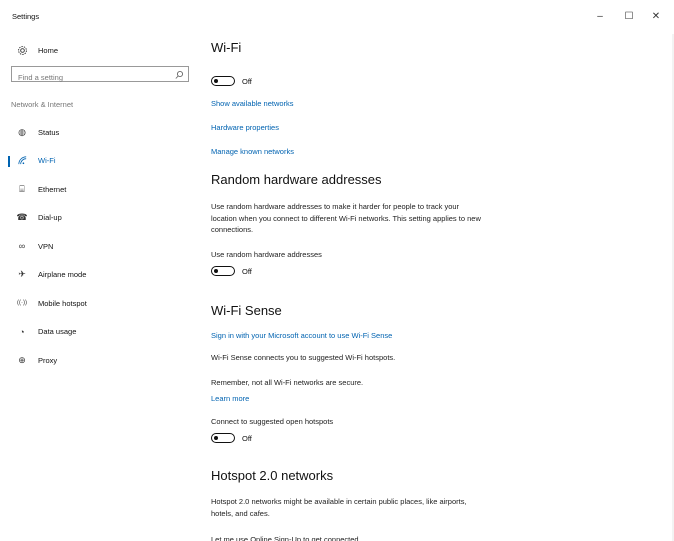  What do you see at coordinates (656, 17) in the screenshot?
I see `close-button: ✕` at bounding box center [656, 17].